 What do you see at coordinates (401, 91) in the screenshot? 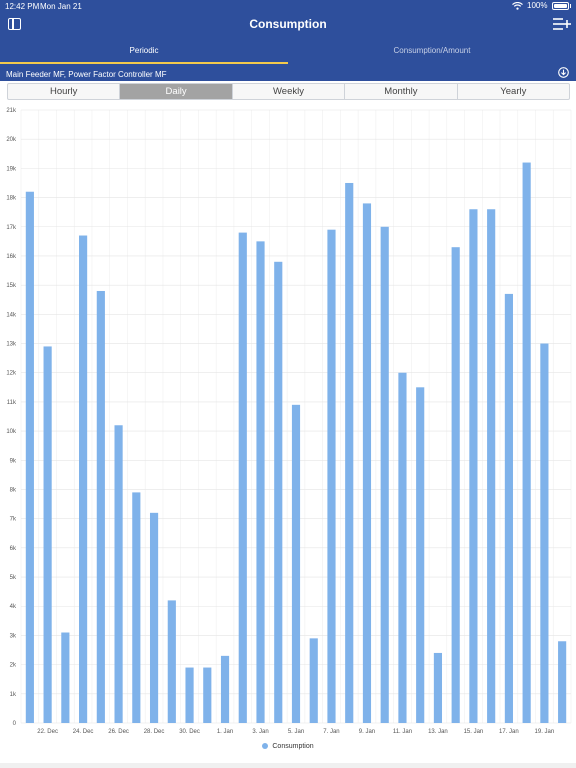
I see `period-monthly: Monthly` at bounding box center [401, 91].